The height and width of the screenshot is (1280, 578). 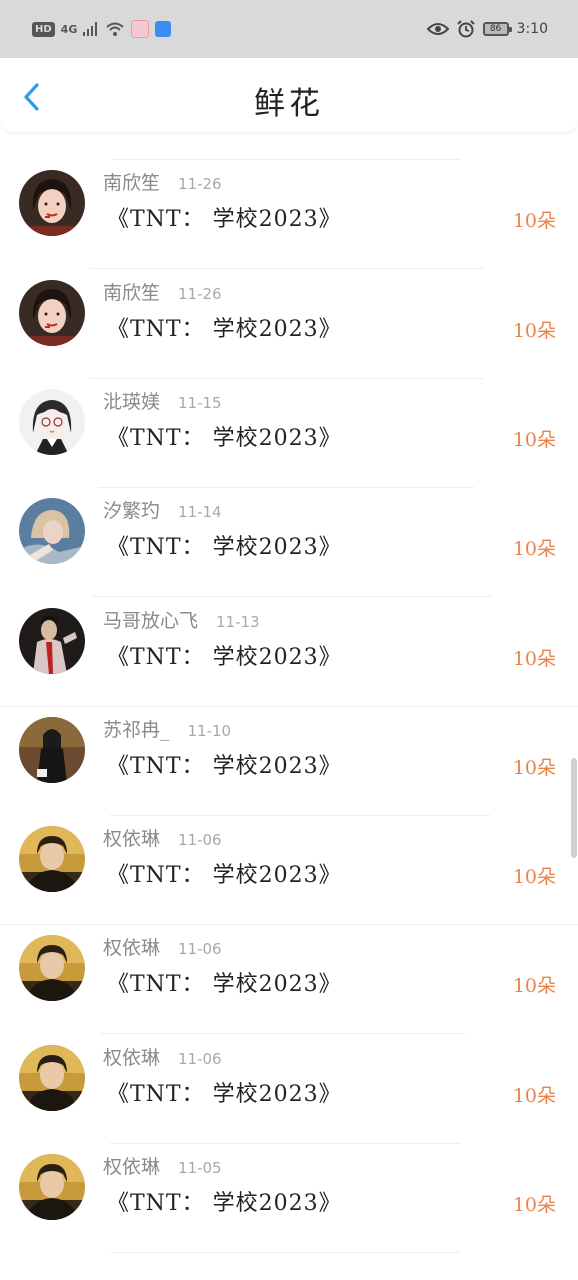 What do you see at coordinates (136, 729) in the screenshot?
I see `sender-name-text: 苏祁冉_` at bounding box center [136, 729].